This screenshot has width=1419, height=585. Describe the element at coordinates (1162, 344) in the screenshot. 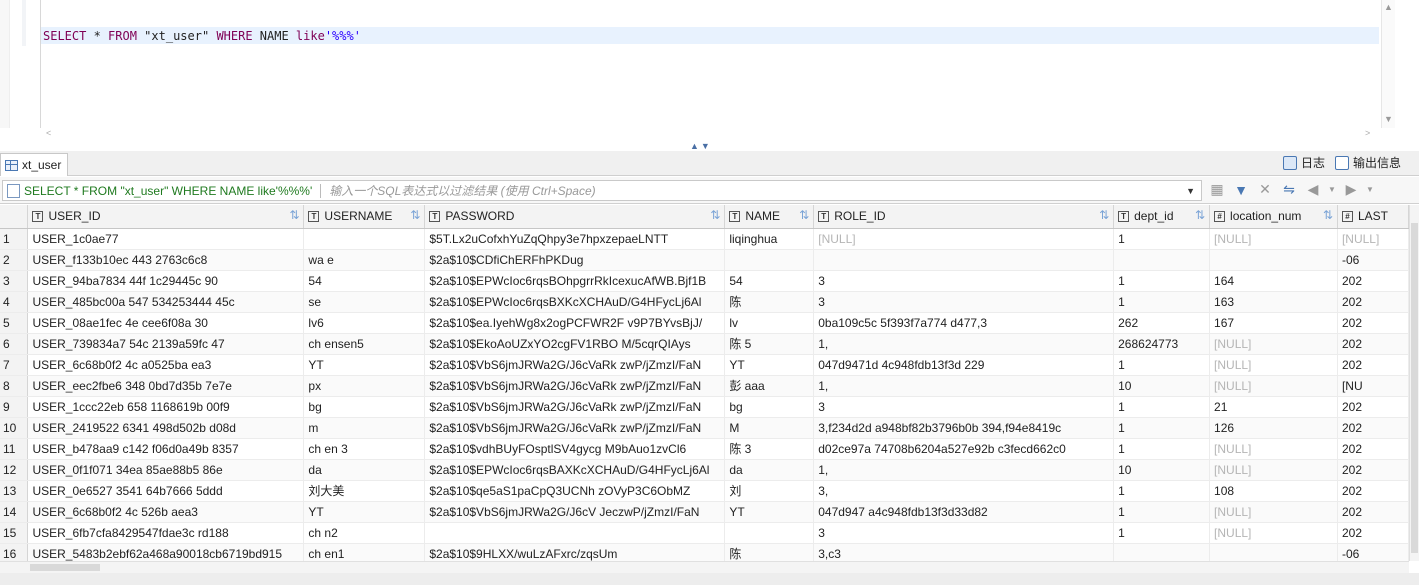

I see `table-cell: 268624773` at that location.